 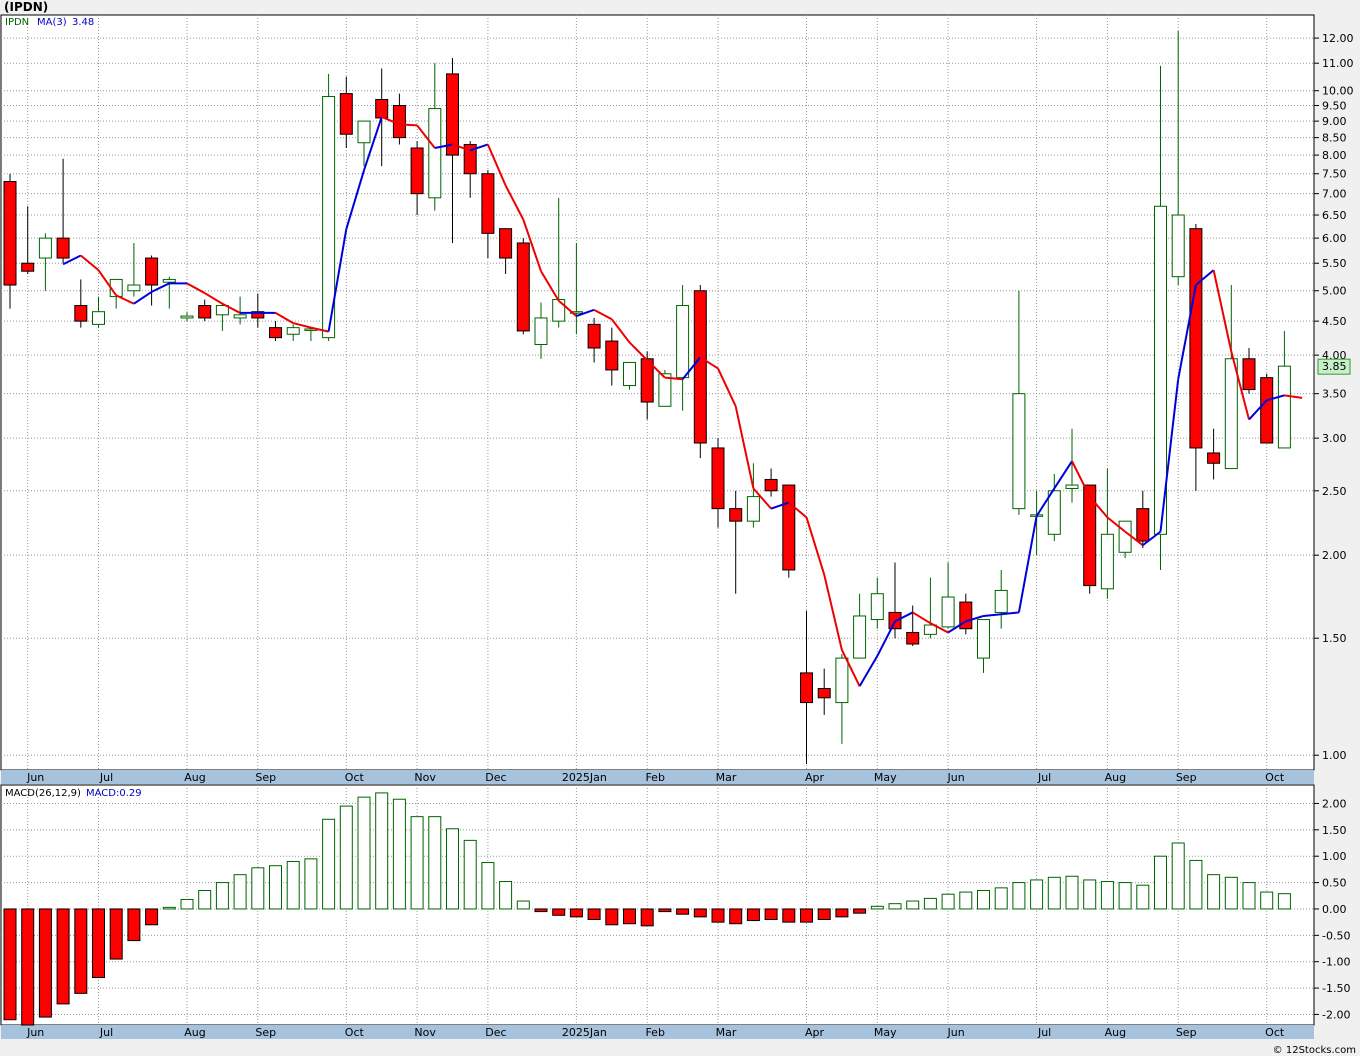 What do you see at coordinates (425, 777) in the screenshot?
I see `price-x-tick-label: Nov` at bounding box center [425, 777].